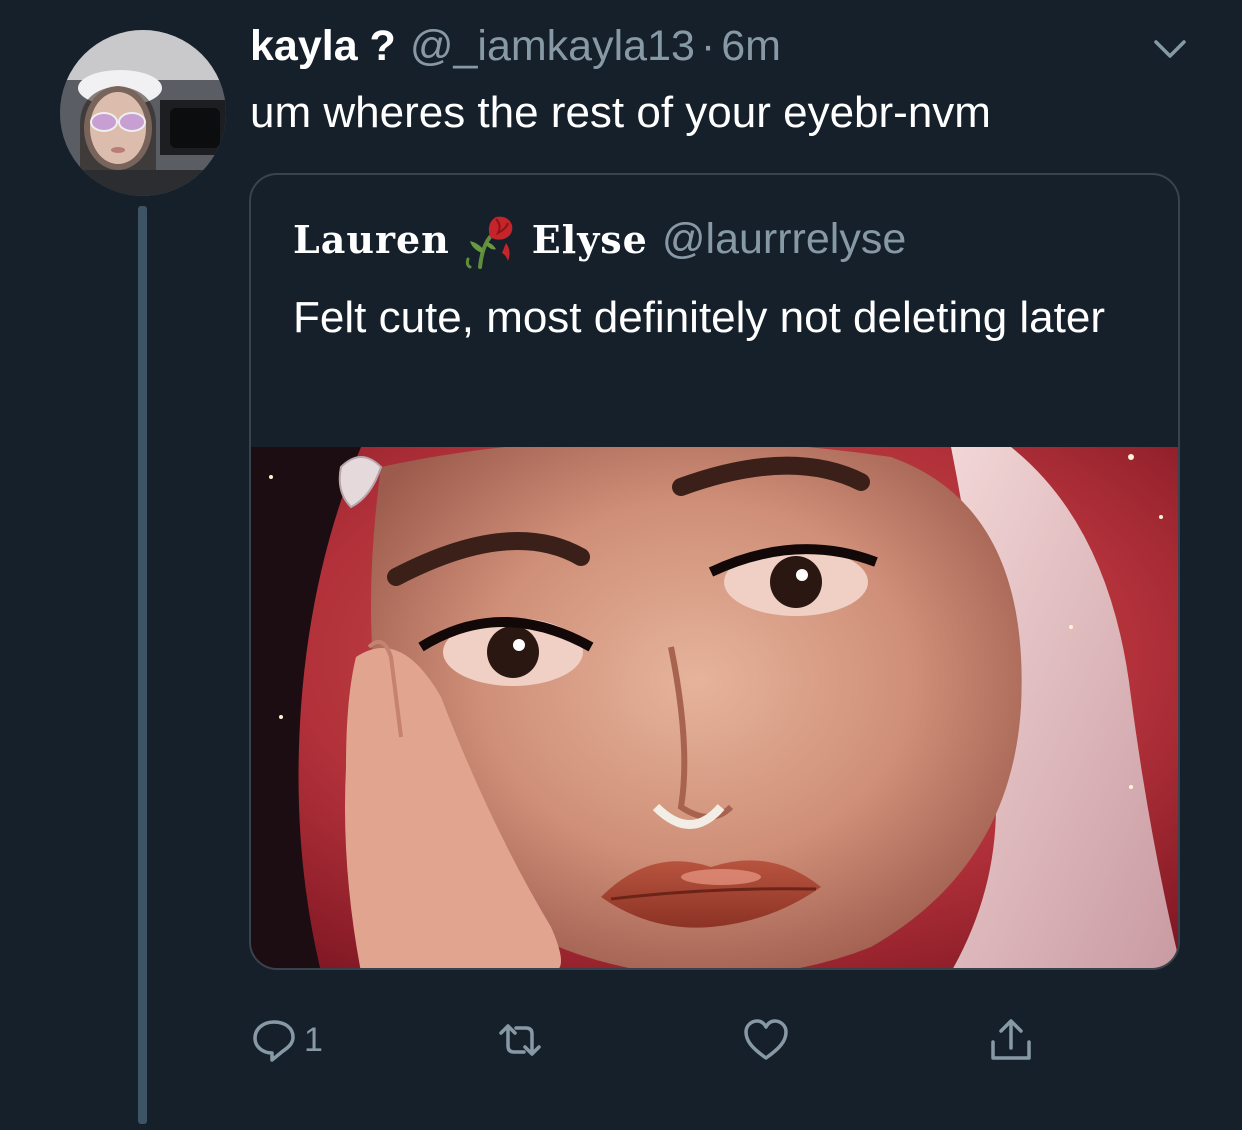 The height and width of the screenshot is (1130, 1242). What do you see at coordinates (620, 112) in the screenshot?
I see `tweet-text: um wheres the rest of your eyebr-nvm` at bounding box center [620, 112].